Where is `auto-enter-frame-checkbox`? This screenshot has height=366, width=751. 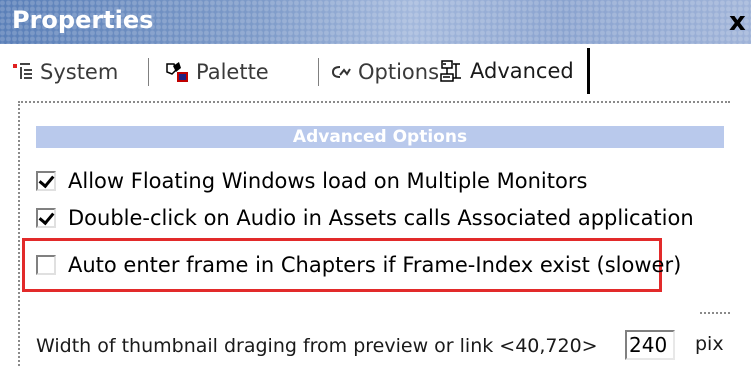
auto-enter-frame-checkbox is located at coordinates (46, 265).